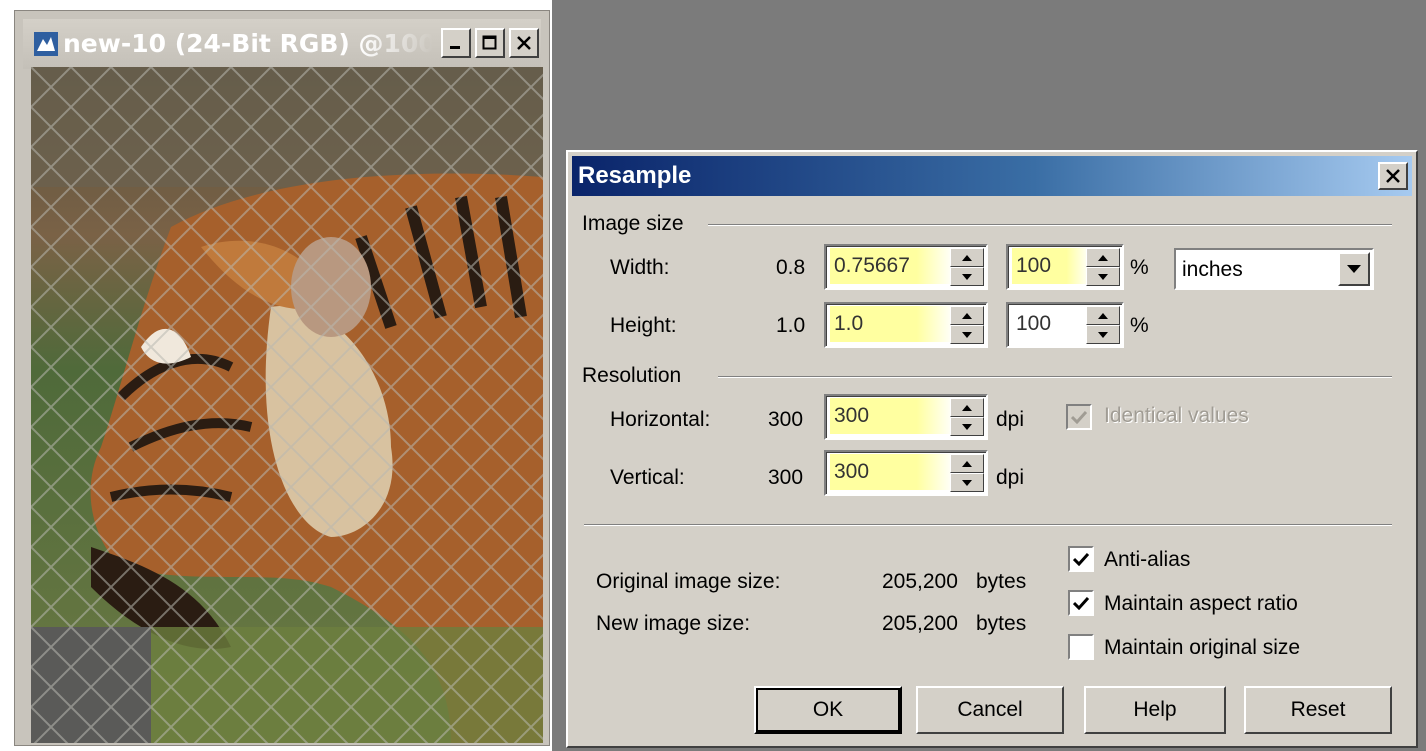 The width and height of the screenshot is (1426, 751). Describe the element at coordinates (1155, 710) in the screenshot. I see `help-button: Help` at that location.